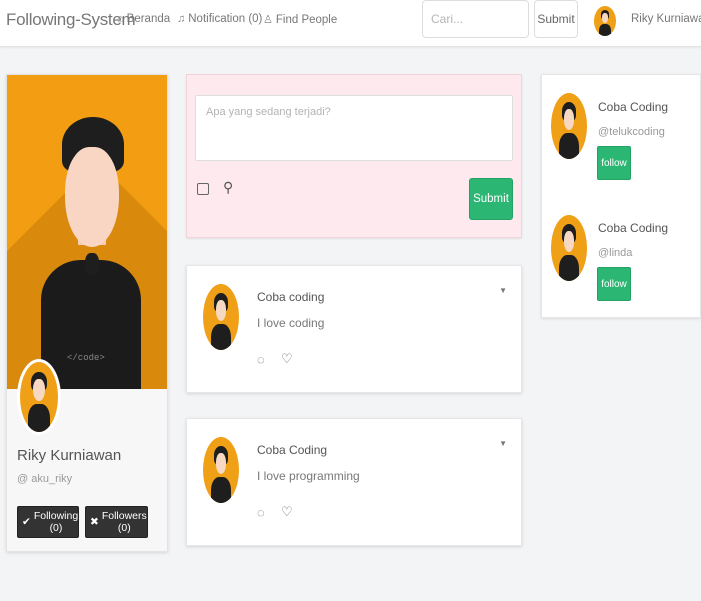 The image size is (701, 601). What do you see at coordinates (268, 20) in the screenshot?
I see `user-icon: ♙` at bounding box center [268, 20].